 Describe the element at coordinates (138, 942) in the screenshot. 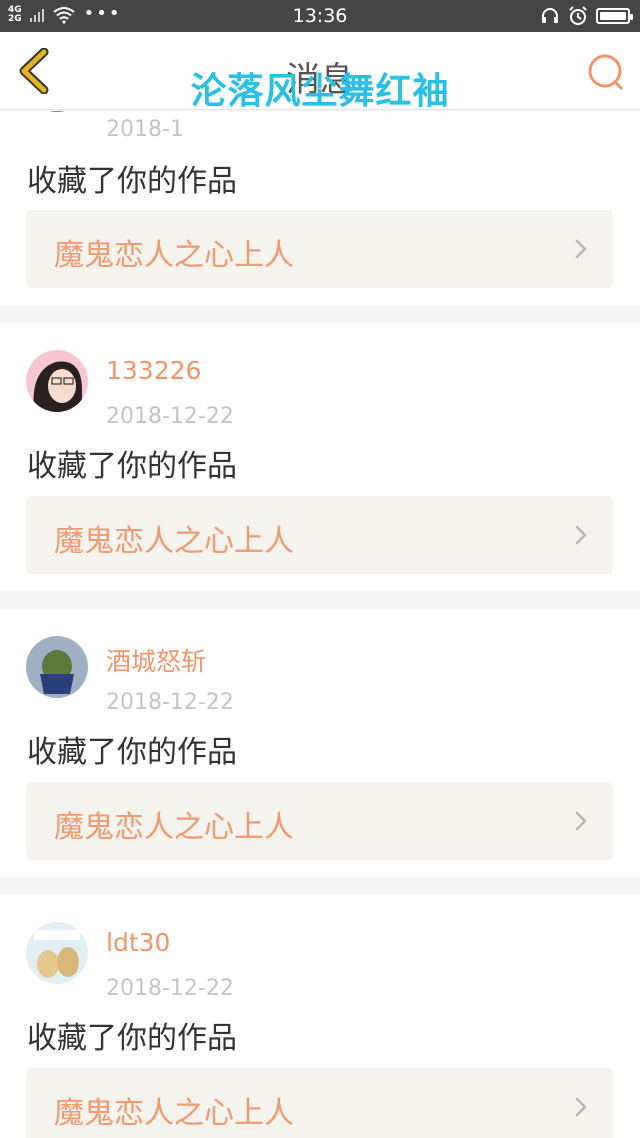

I see `username: ldt30` at that location.